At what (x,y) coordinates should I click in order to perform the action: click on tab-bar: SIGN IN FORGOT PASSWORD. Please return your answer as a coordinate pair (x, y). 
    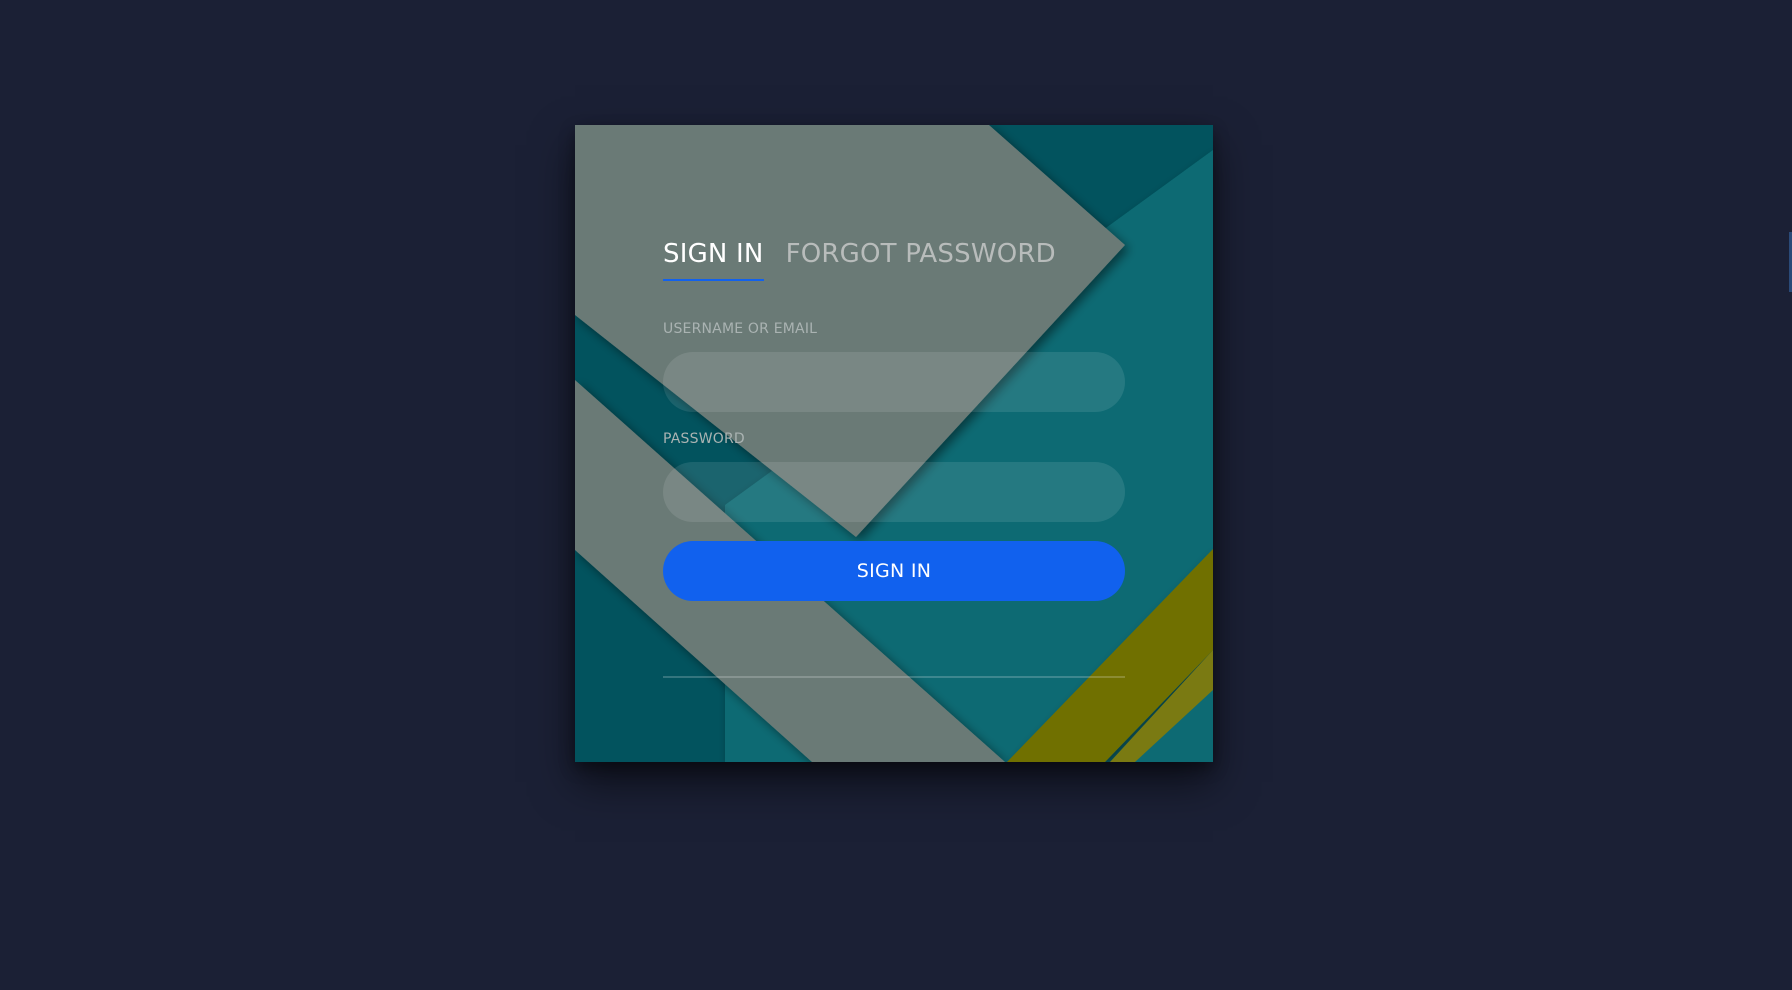
    Looking at the image, I should click on (870, 262).